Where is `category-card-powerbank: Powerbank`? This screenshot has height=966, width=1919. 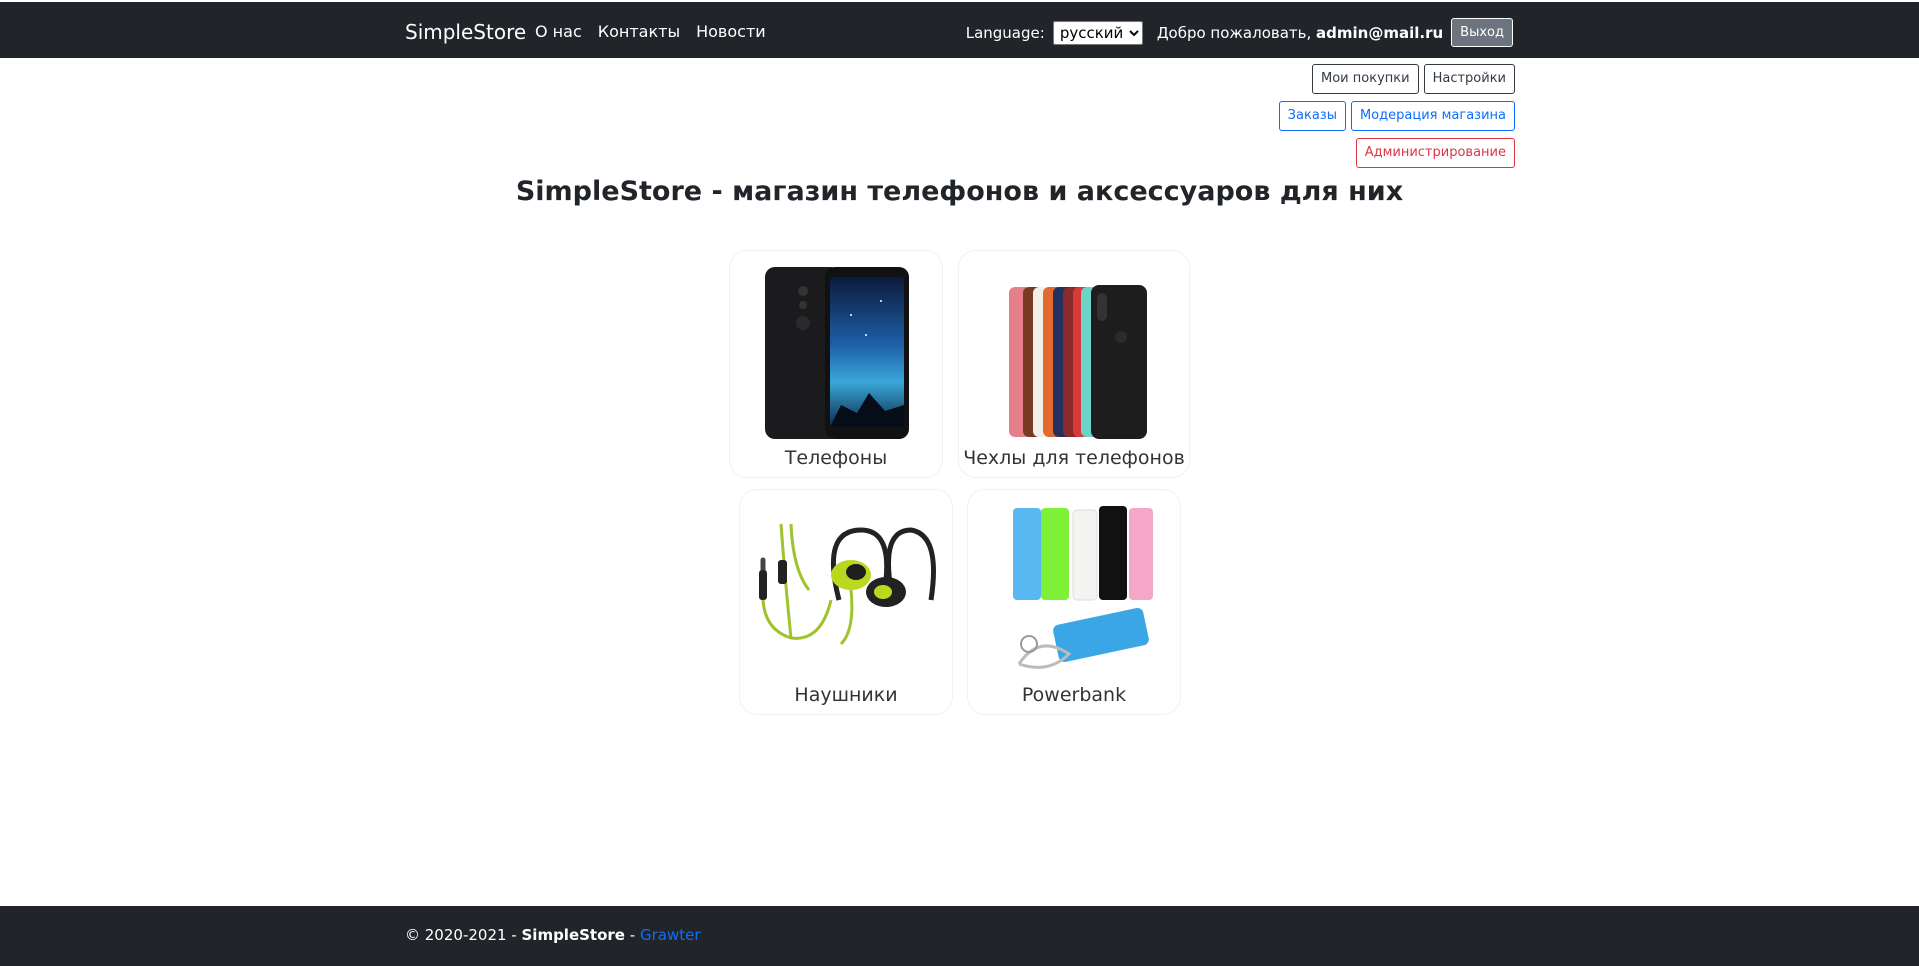
category-card-powerbank: Powerbank is located at coordinates (1074, 602).